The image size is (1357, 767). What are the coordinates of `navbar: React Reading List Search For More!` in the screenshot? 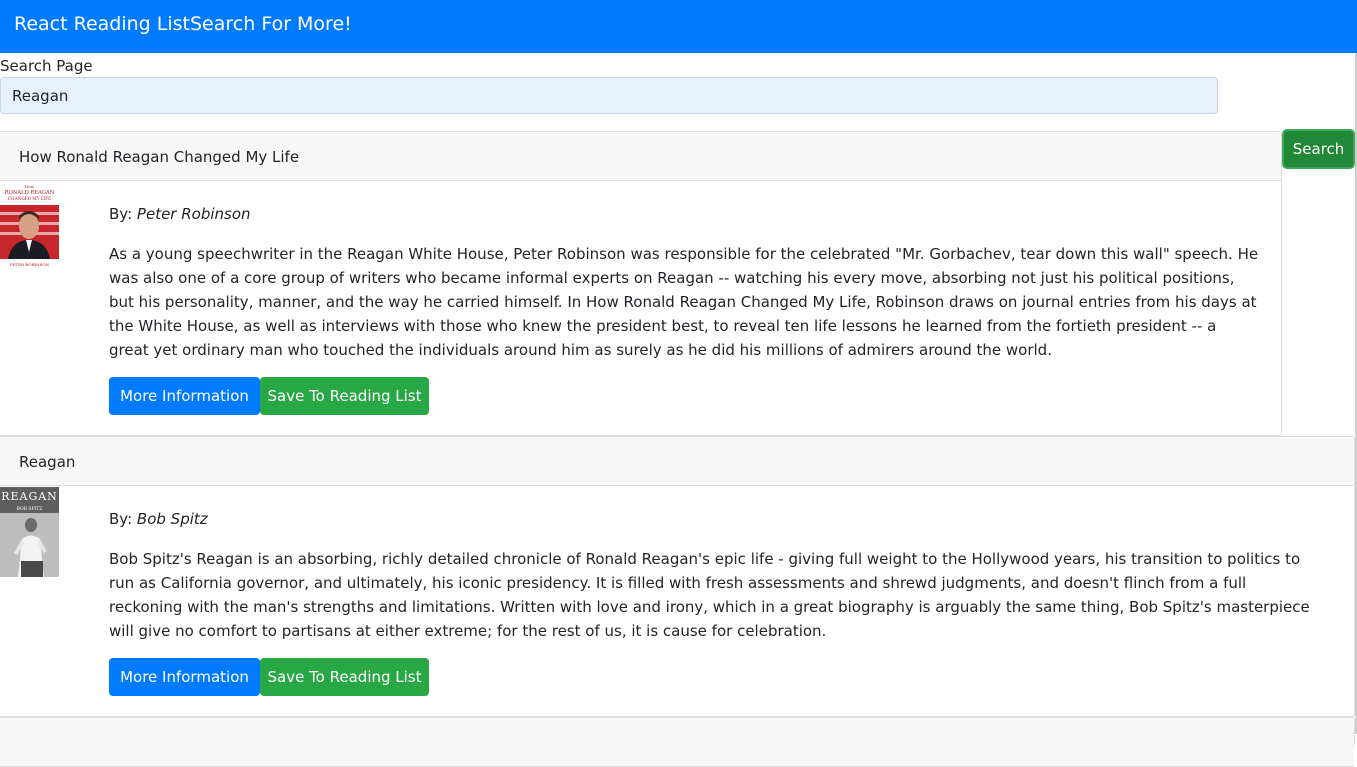 It's located at (678, 26).